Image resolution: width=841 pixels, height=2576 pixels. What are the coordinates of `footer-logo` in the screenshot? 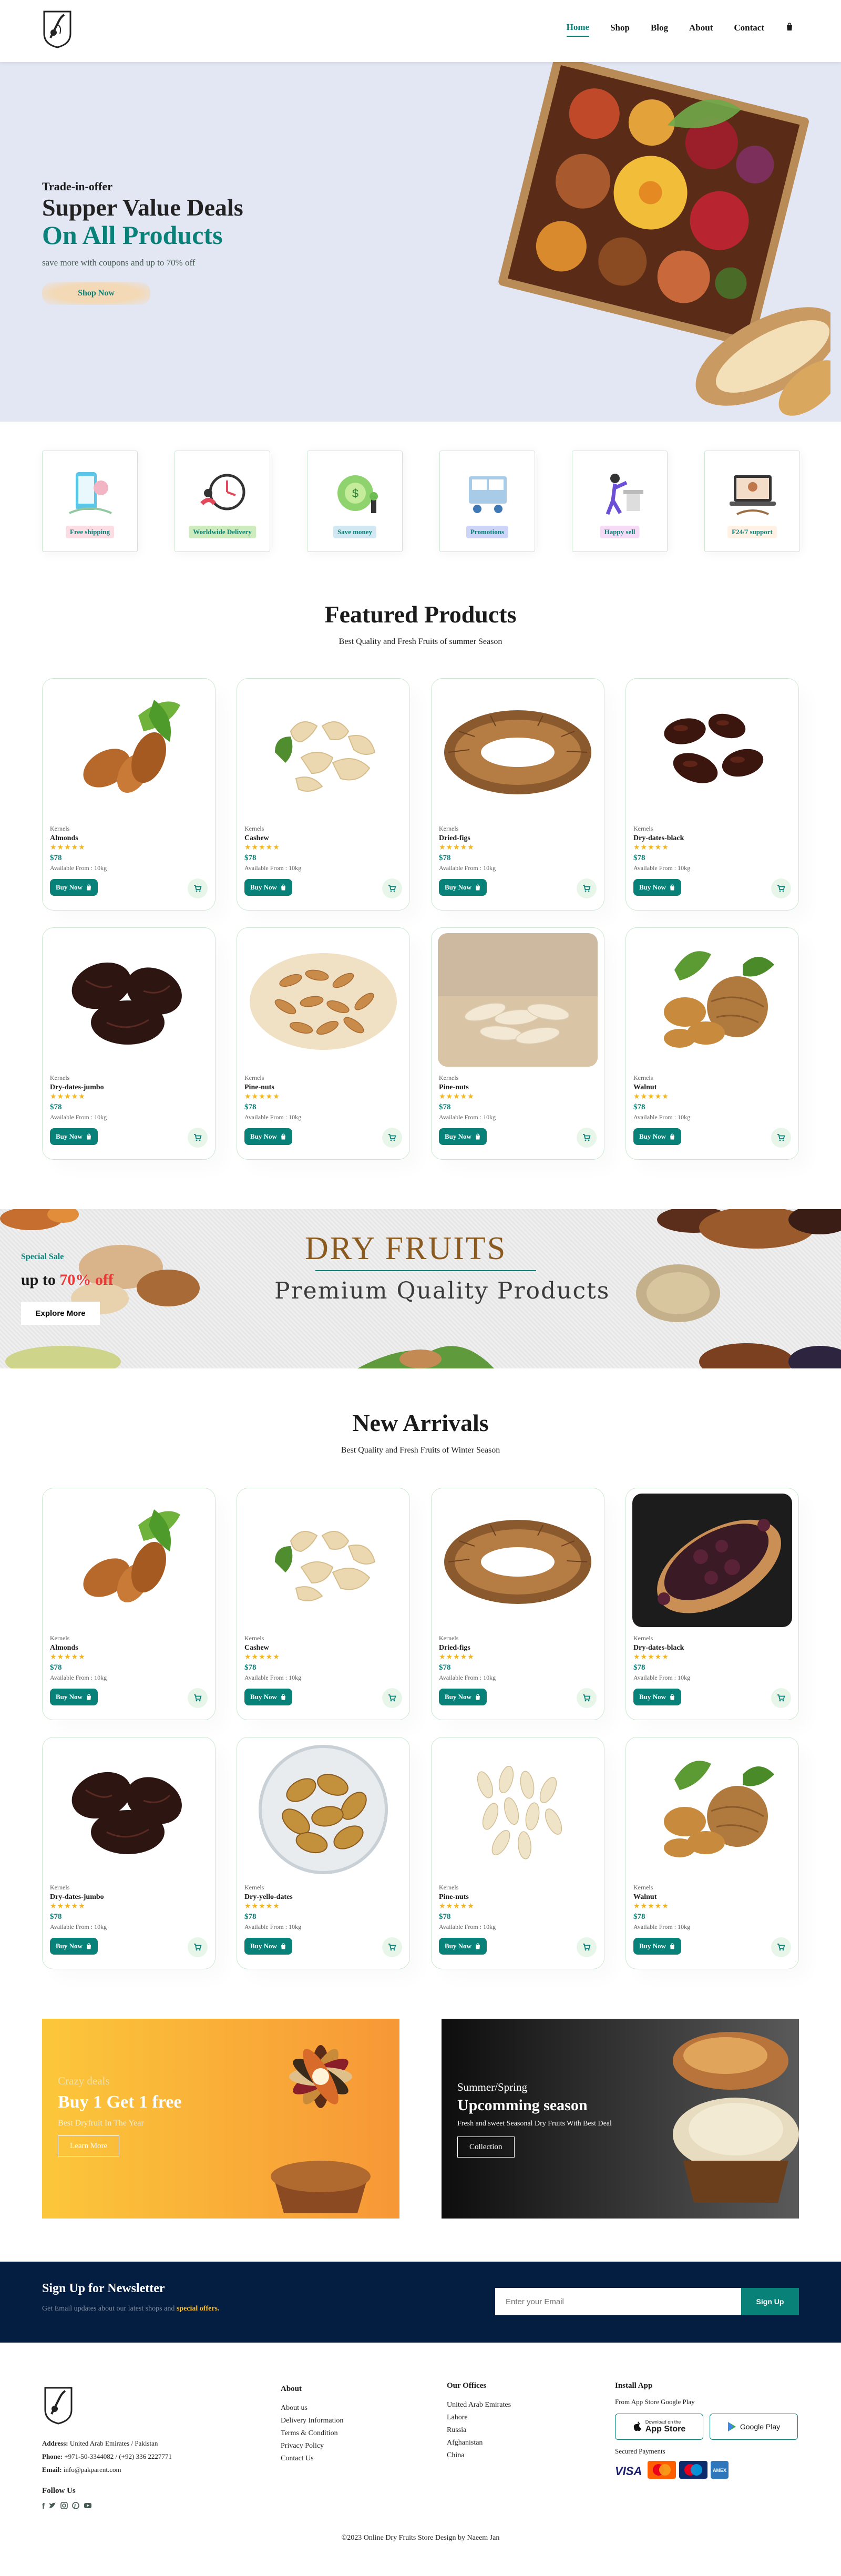 It's located at (58, 2405).